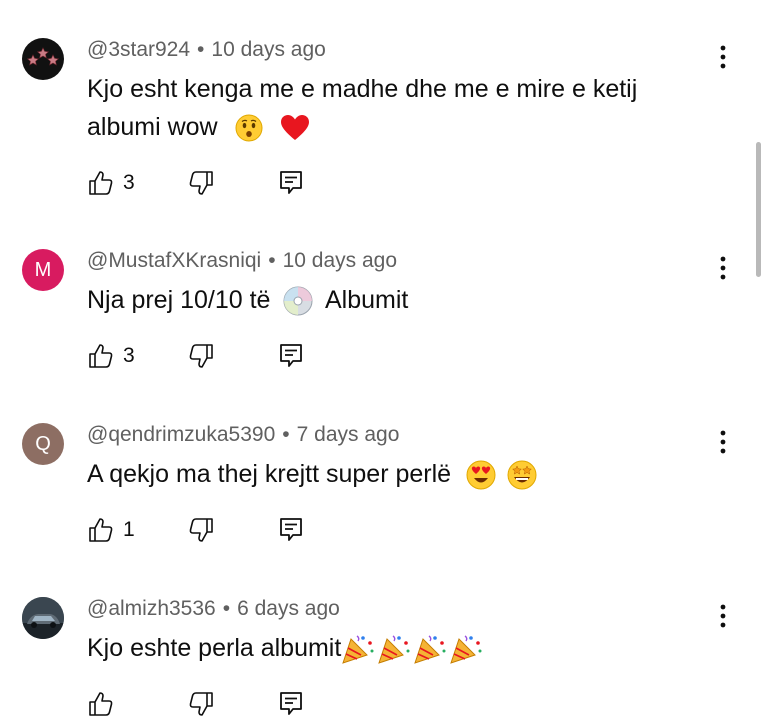 The height and width of the screenshot is (720, 767). I want to click on comment-text-fragment: albumi wow, so click(152, 127).